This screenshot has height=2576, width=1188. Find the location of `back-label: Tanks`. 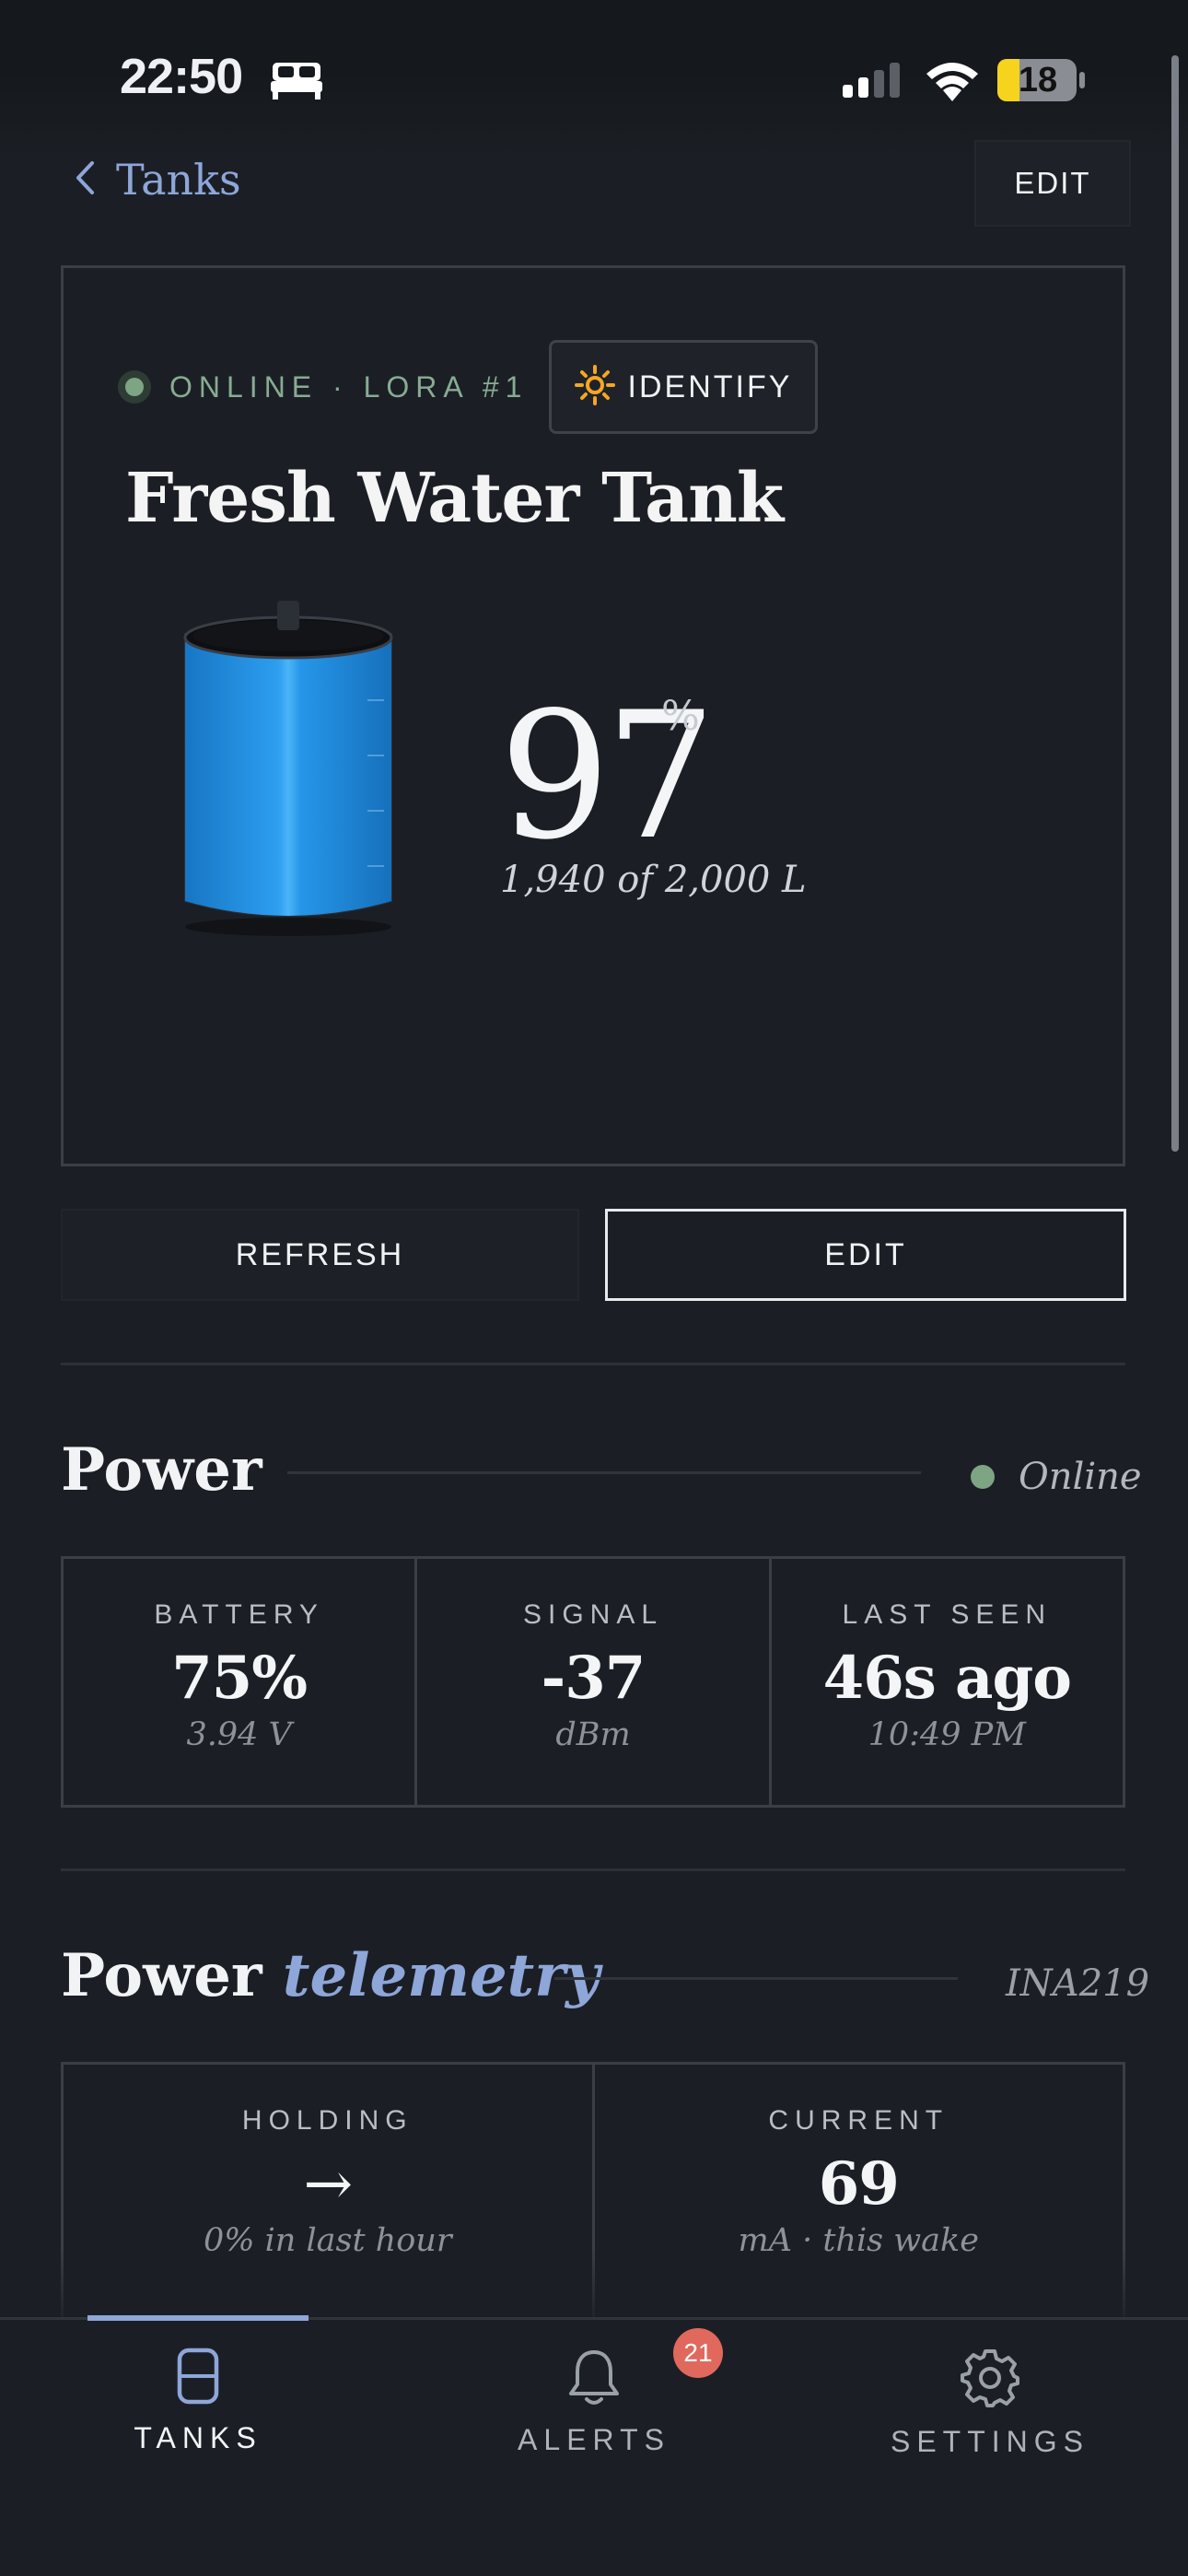

back-label: Tanks is located at coordinates (178, 180).